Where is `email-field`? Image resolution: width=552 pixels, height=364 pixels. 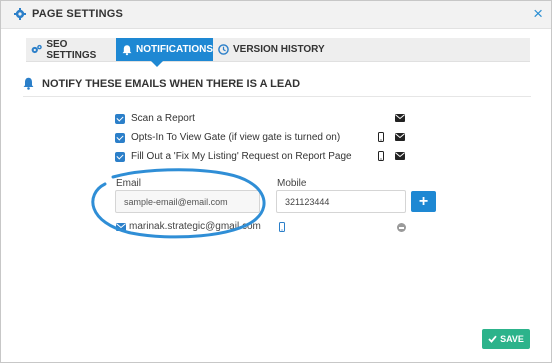
email-field is located at coordinates (187, 201).